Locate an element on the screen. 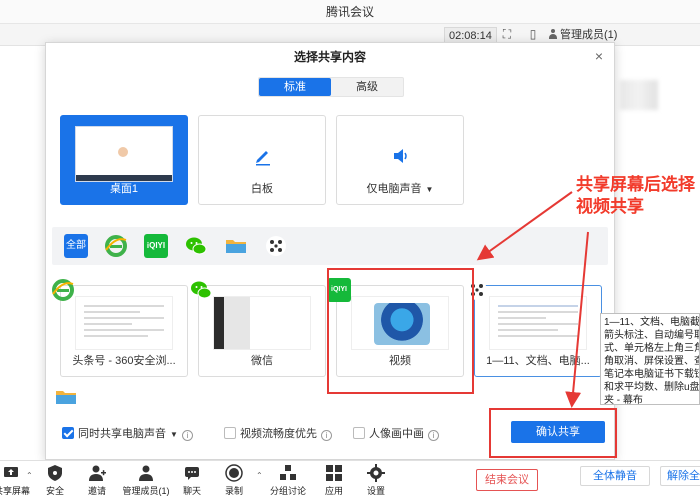 Image resolution: width=700 pixels, height=500 pixels. tab-advanced: 高级 is located at coordinates (367, 87).